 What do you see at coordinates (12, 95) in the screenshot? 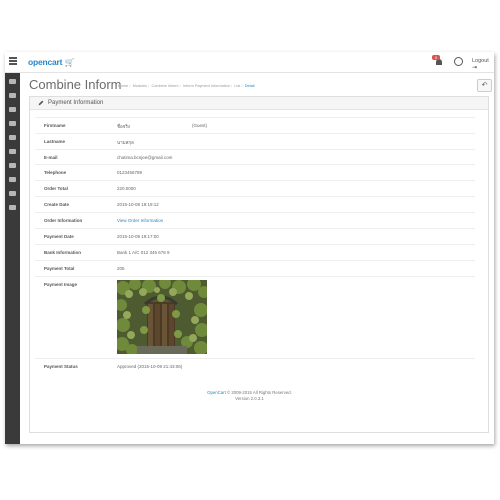
I see `tag-icon` at bounding box center [12, 95].